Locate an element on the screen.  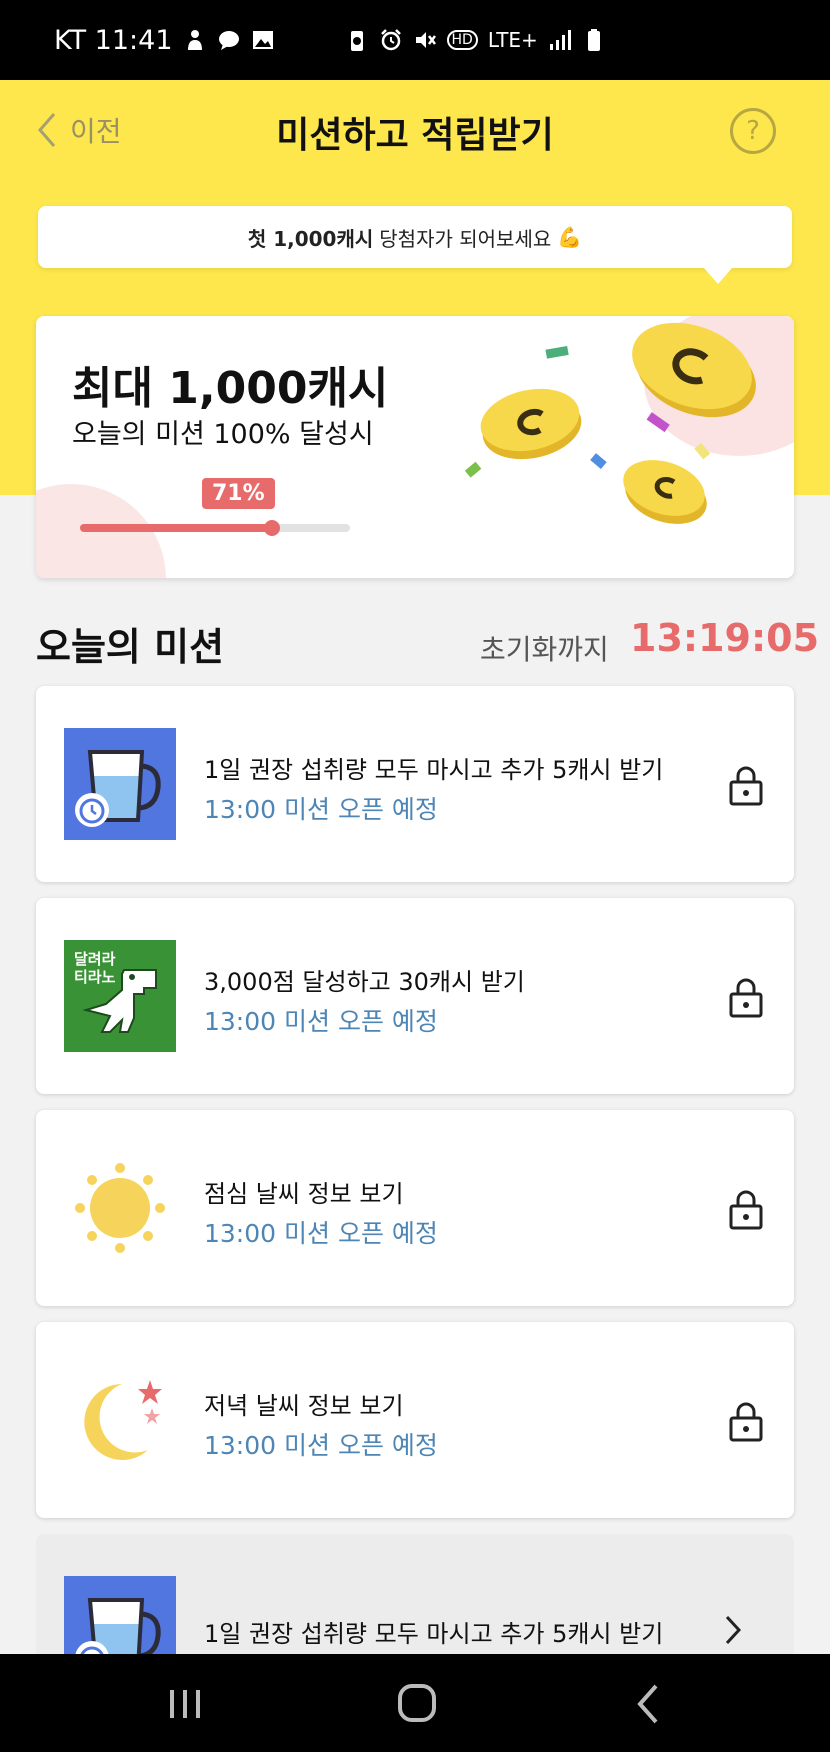
network-label: LTE+ is located at coordinates (512, 40).